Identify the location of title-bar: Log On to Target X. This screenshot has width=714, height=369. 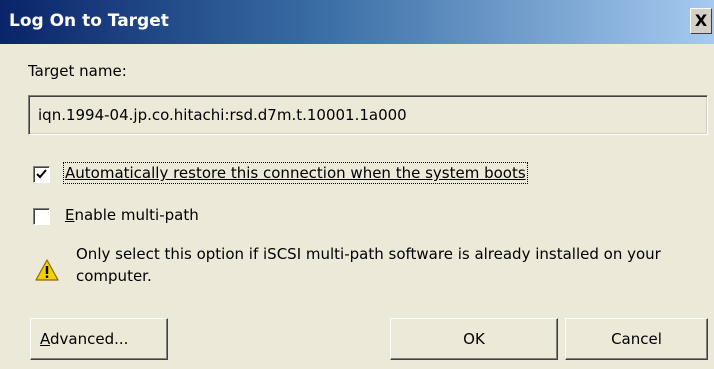
(357, 22).